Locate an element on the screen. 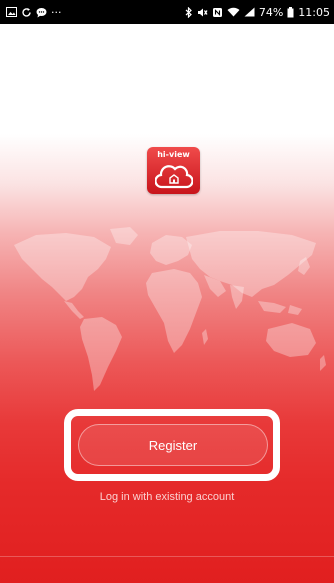  gallery-icon is located at coordinates (11, 12).